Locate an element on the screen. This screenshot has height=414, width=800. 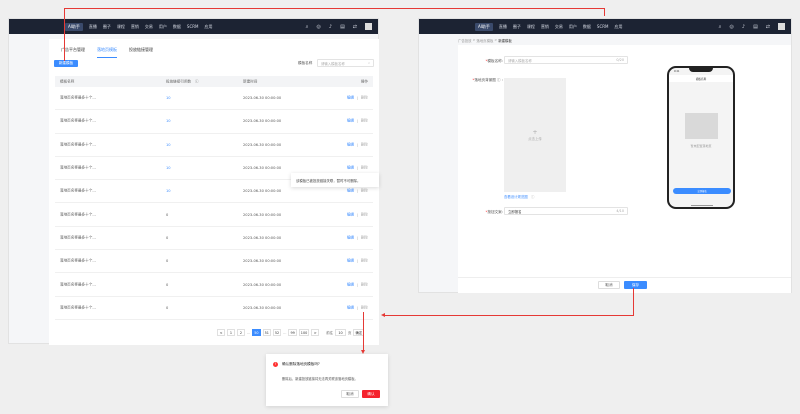
table-header: 模板名称 投放链接引用数 ⓘ 新建时间 操作 is located at coordinates (214, 81).